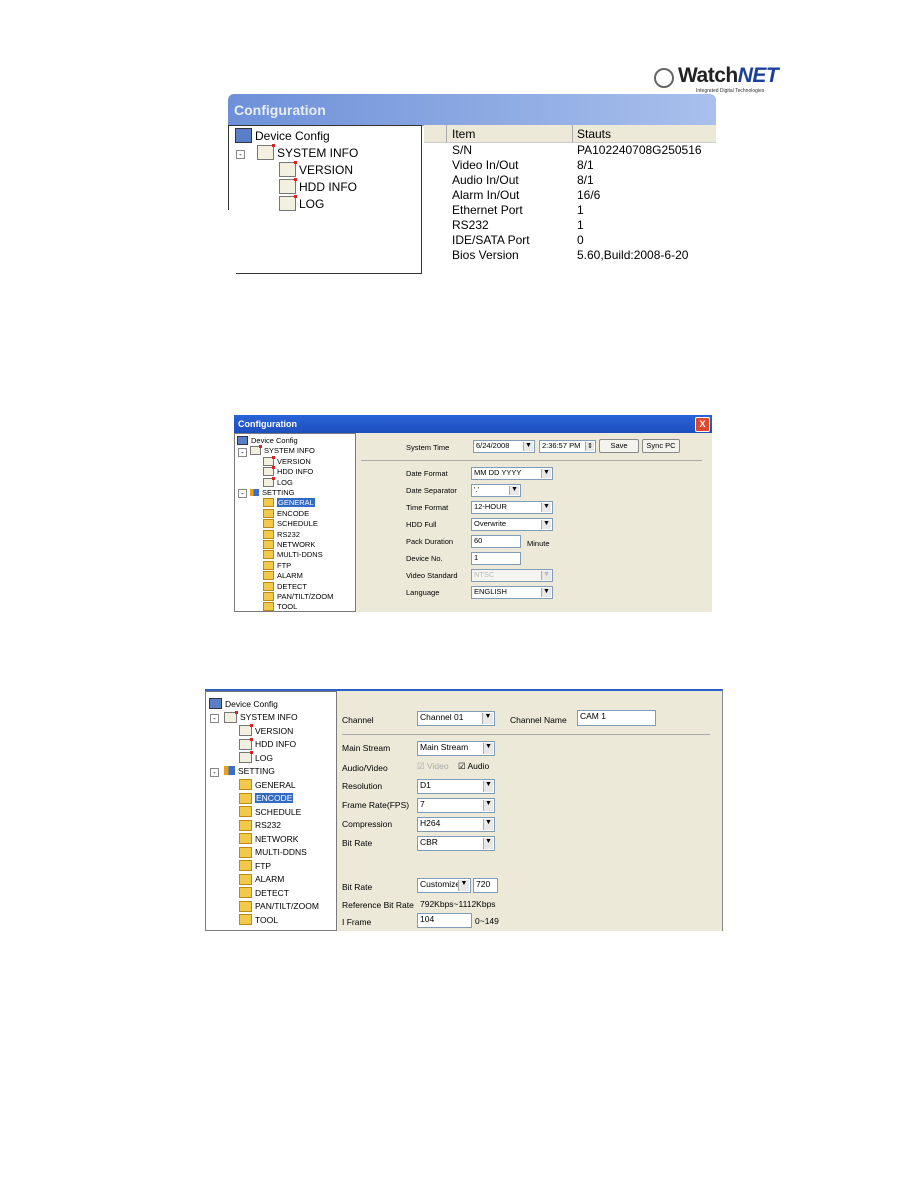 This screenshot has height=1188, width=918. Describe the element at coordinates (580, 210) in the screenshot. I see `status-cell: 1` at that location.